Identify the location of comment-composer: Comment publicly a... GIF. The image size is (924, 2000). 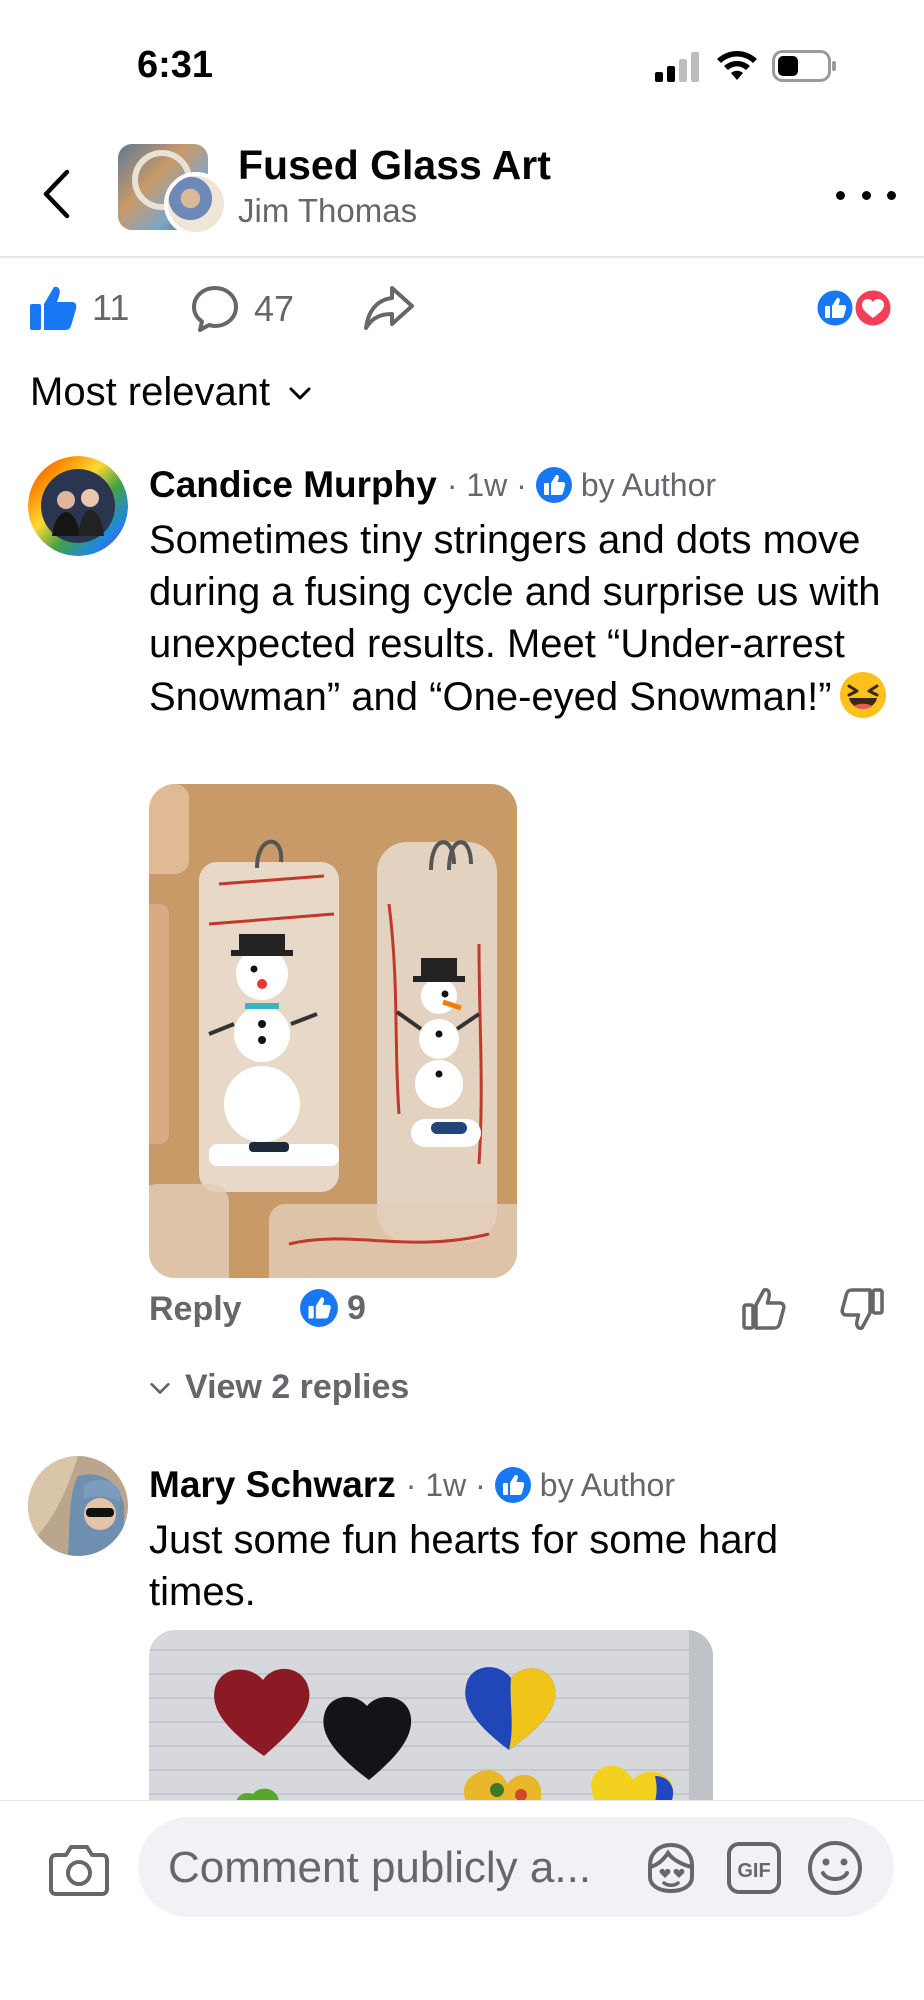
(462, 1900).